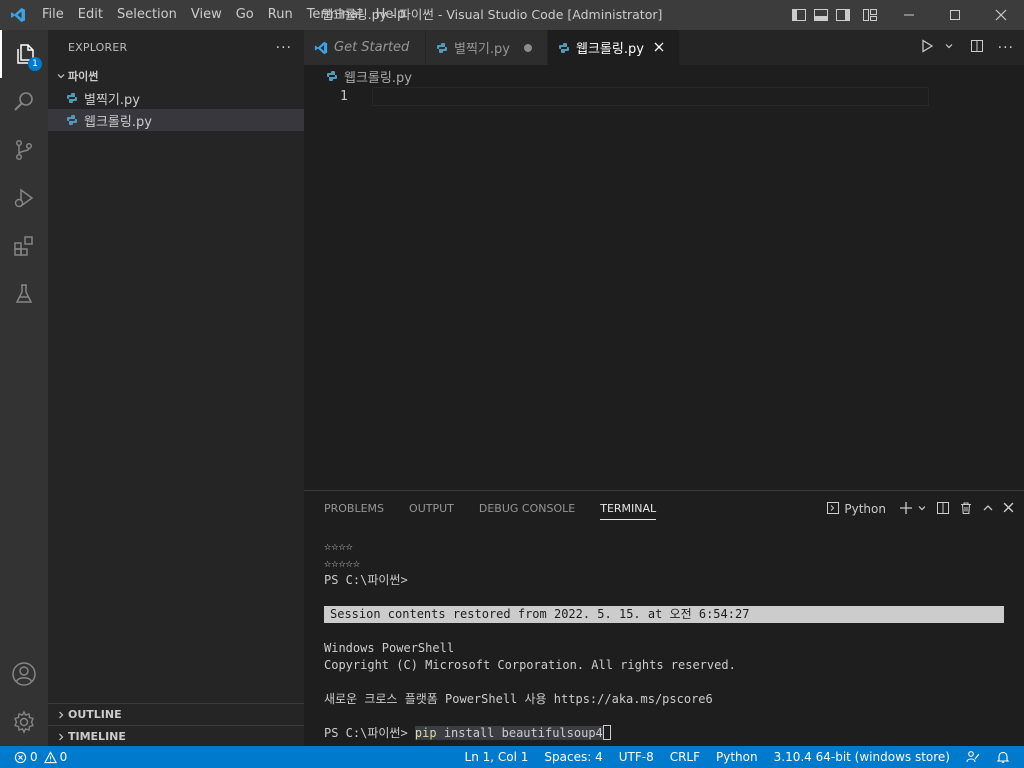  What do you see at coordinates (636, 757) in the screenshot?
I see `encoding: UTF-8` at bounding box center [636, 757].